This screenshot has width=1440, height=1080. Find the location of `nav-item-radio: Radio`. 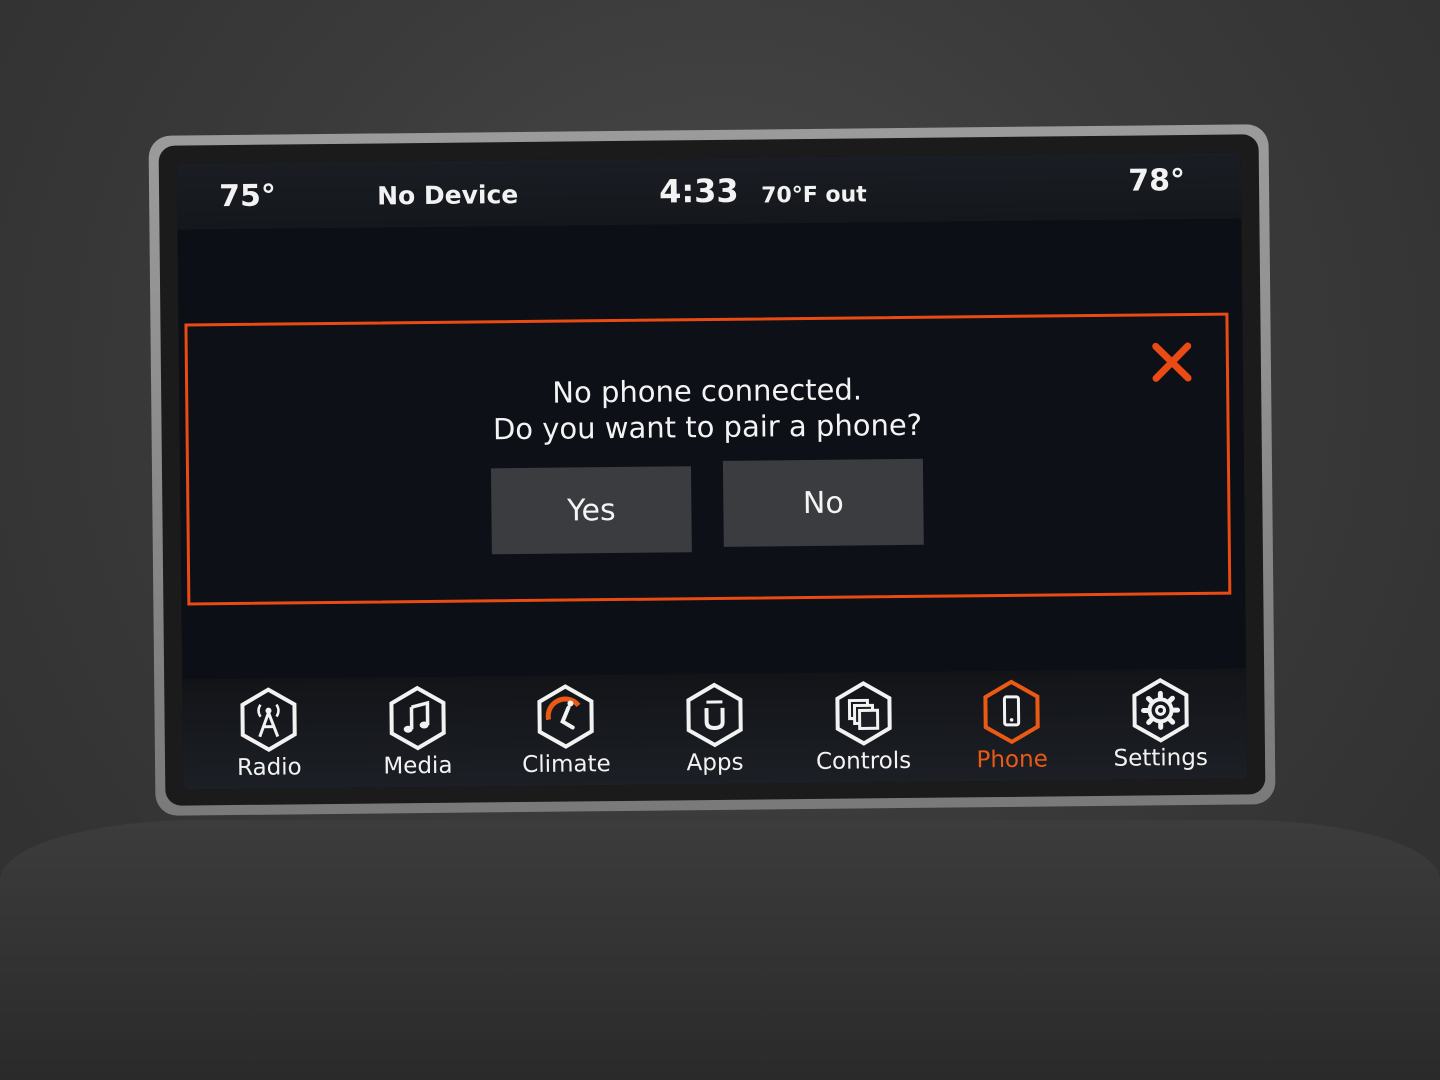

nav-item-radio: Radio is located at coordinates (269, 733).